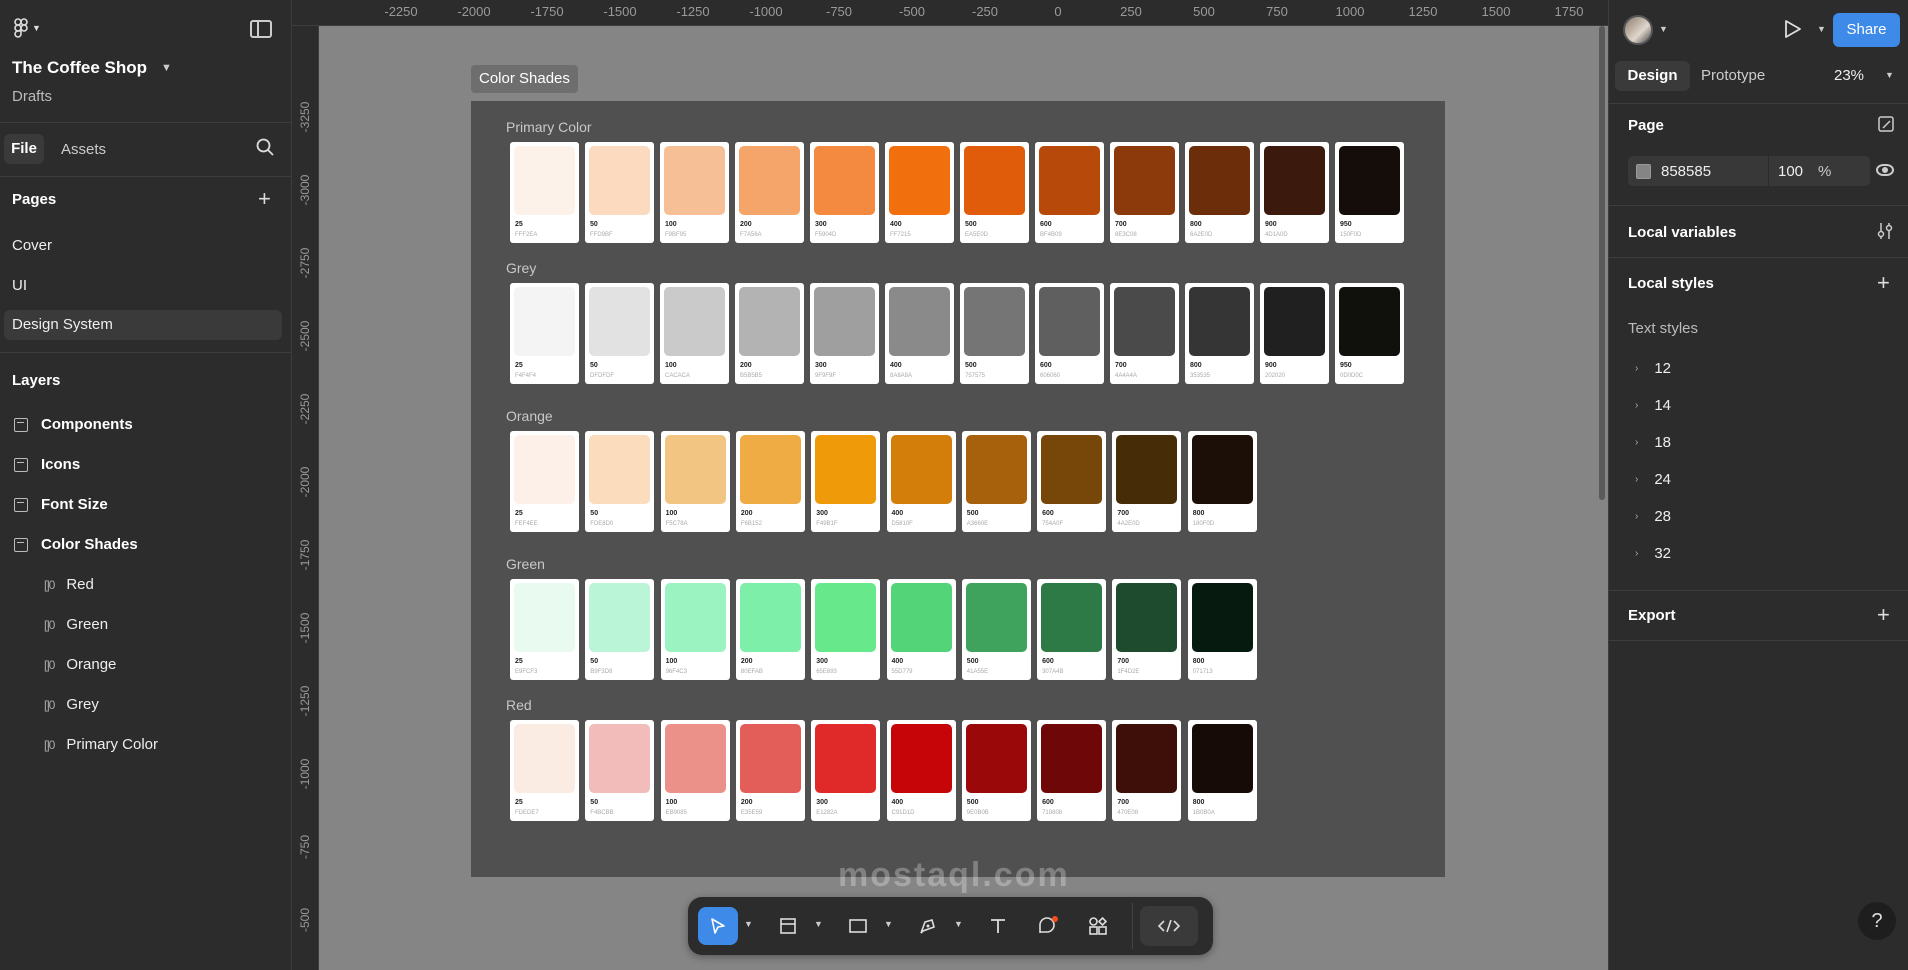 This screenshot has width=1908, height=970. Describe the element at coordinates (1602, 263) in the screenshot. I see `scroll-thumb` at that location.